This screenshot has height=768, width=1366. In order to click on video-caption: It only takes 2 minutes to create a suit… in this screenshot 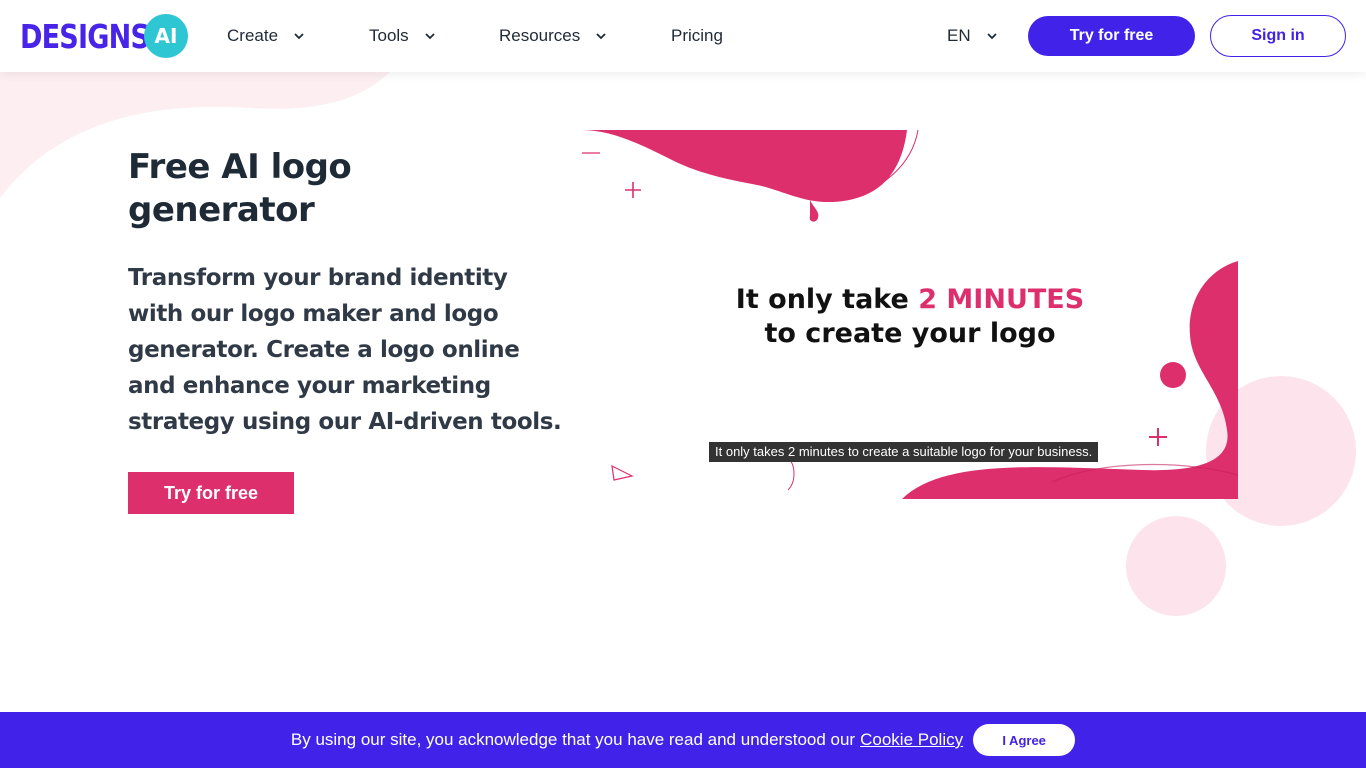, I will do `click(904, 452)`.